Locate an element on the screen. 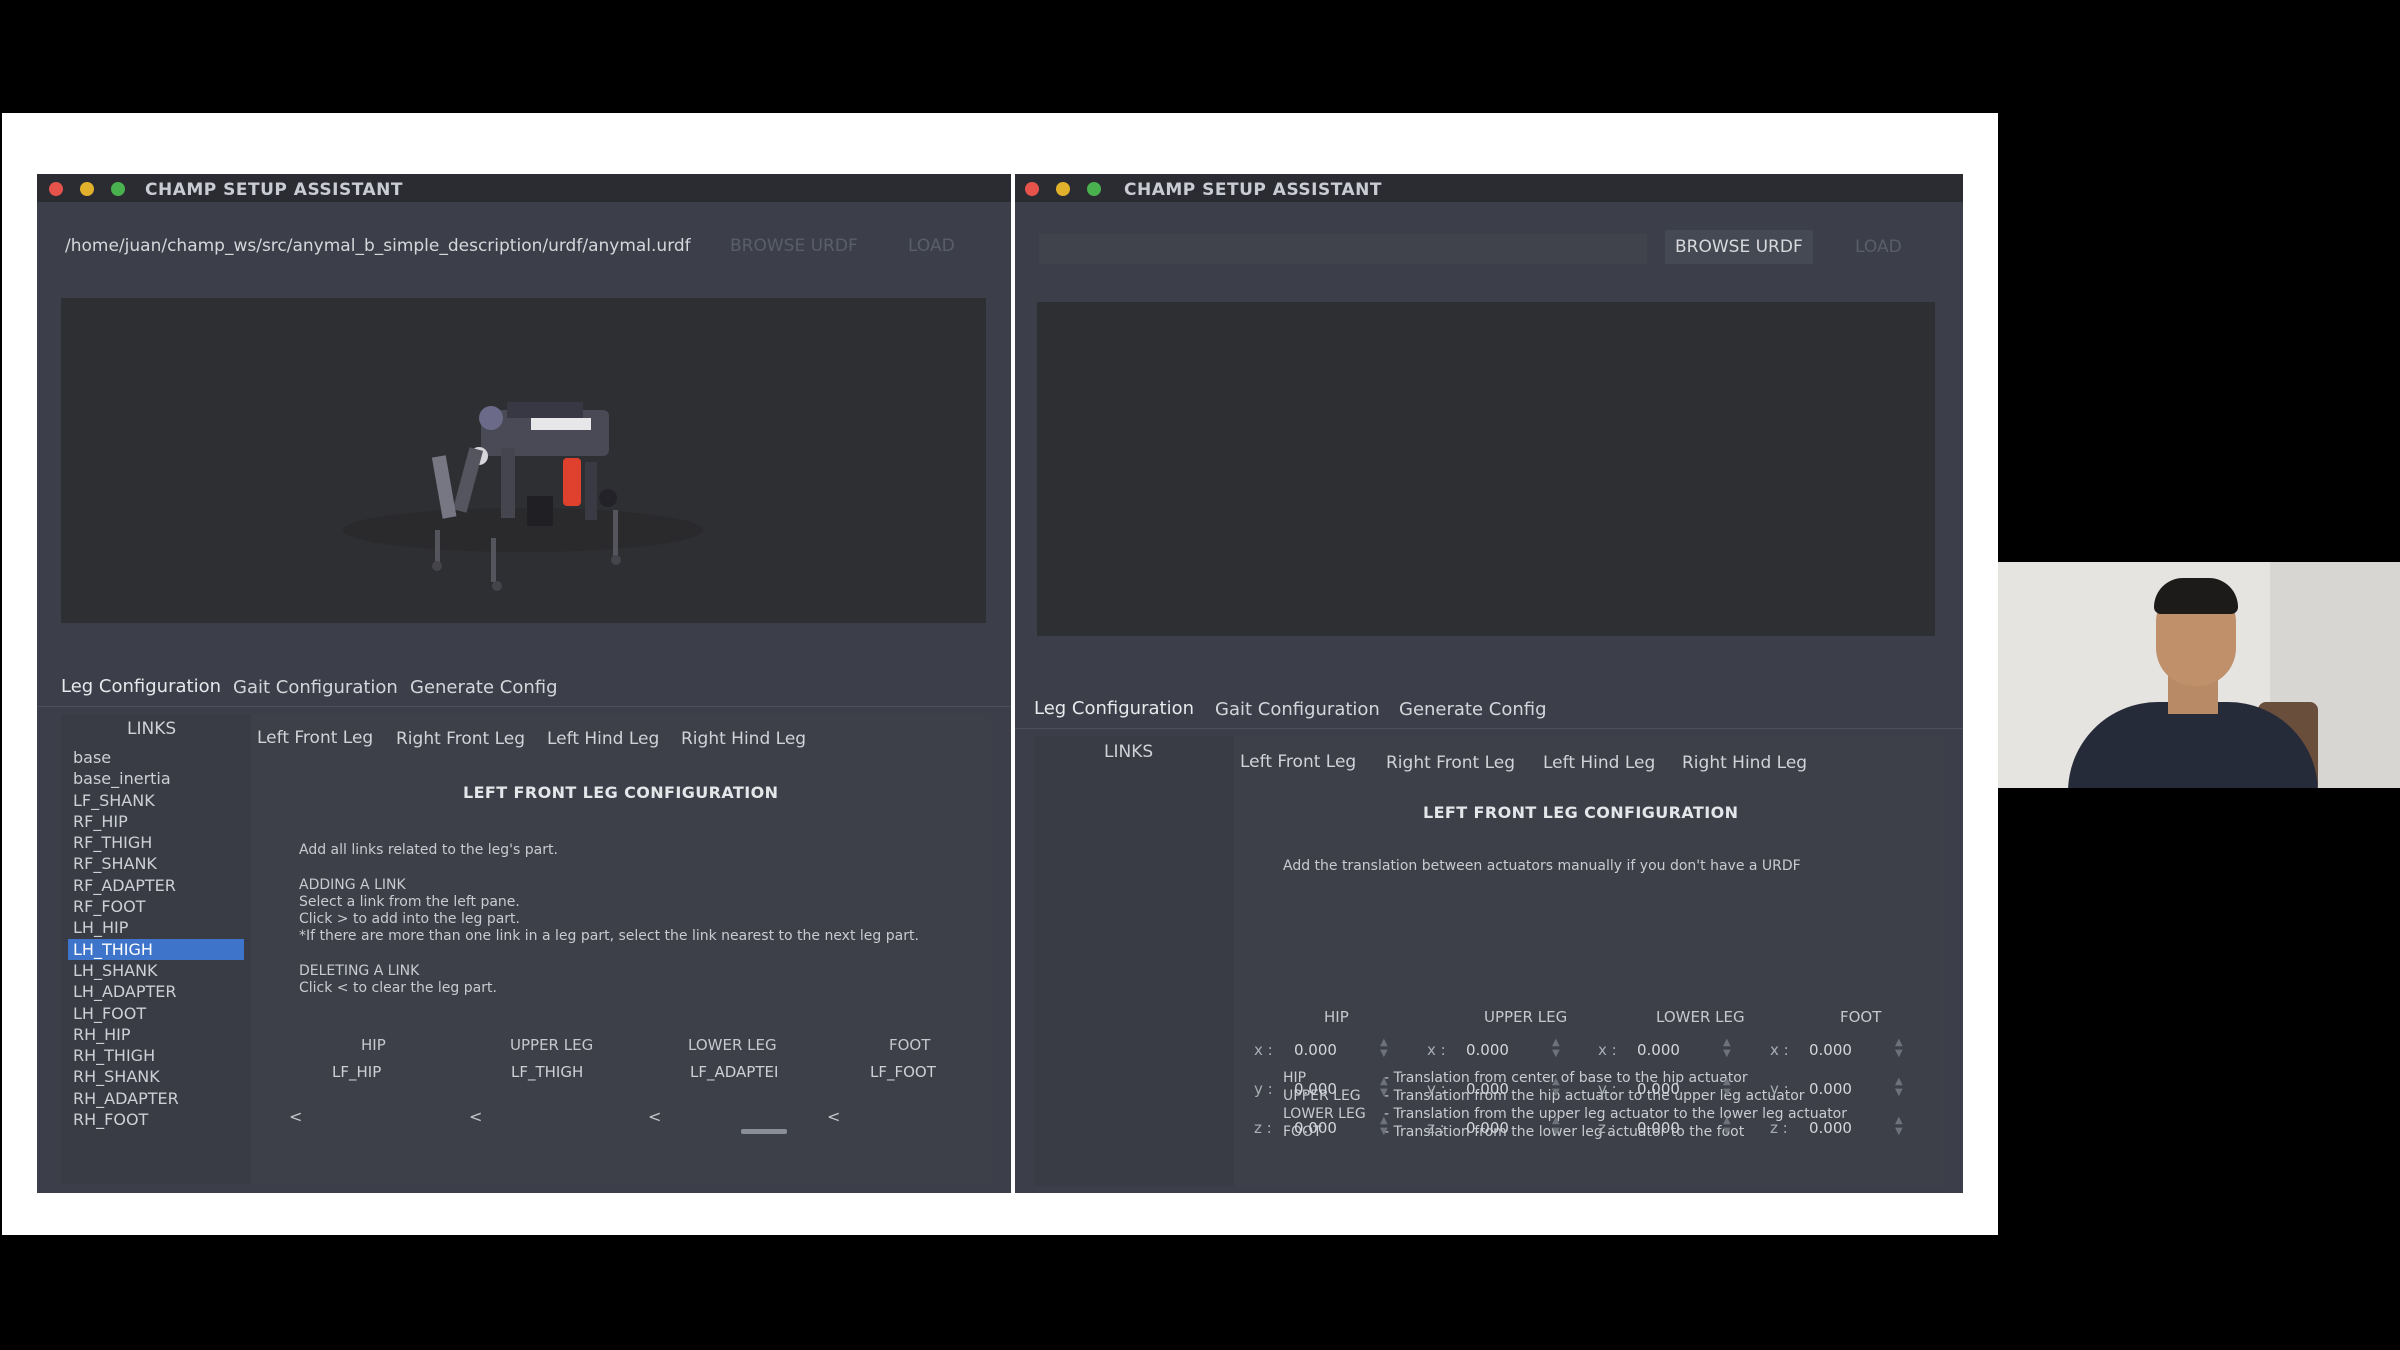 The height and width of the screenshot is (1350, 2400). upper-leg-z-spinbox: 0.000 is located at coordinates (1487, 1128).